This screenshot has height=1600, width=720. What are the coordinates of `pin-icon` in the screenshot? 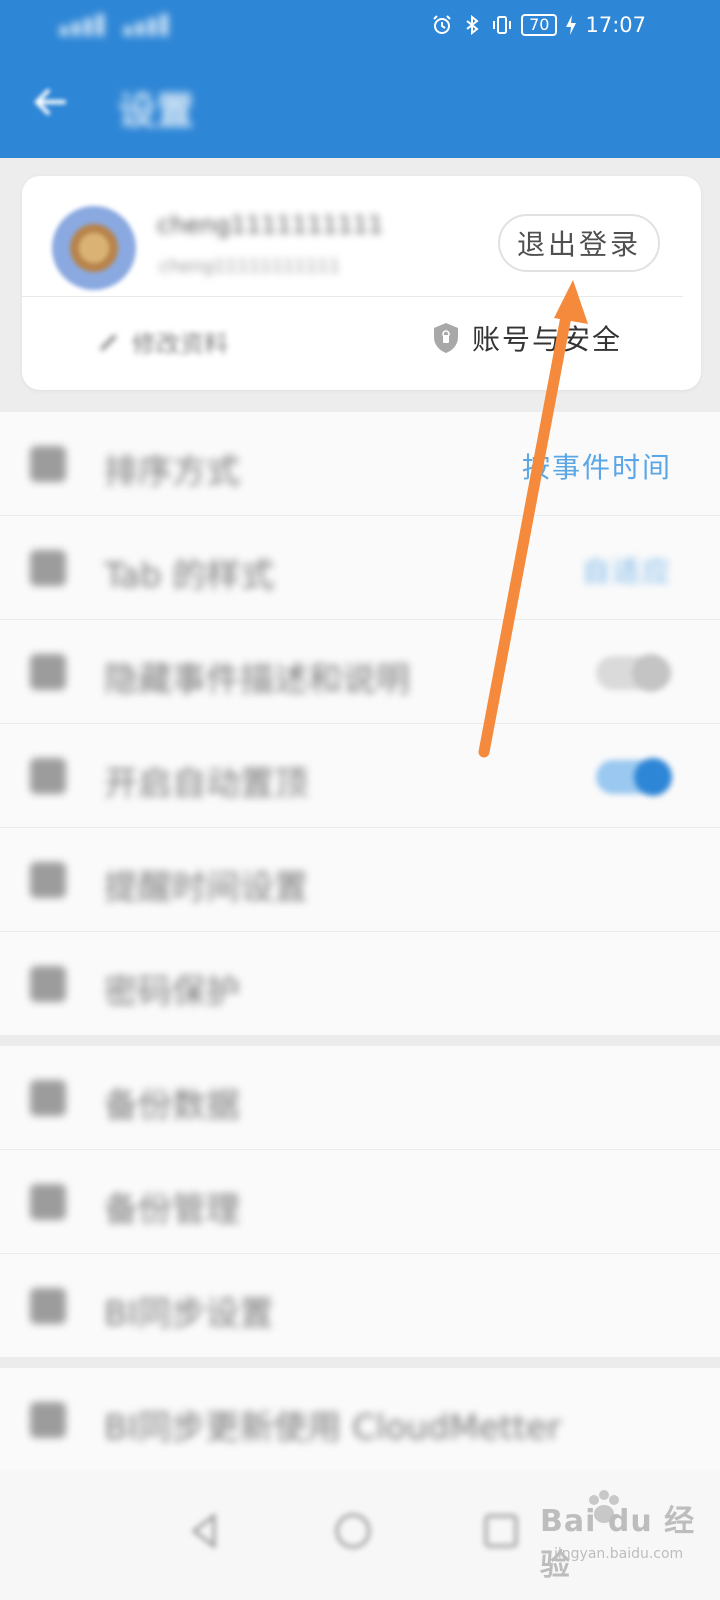 It's located at (48, 776).